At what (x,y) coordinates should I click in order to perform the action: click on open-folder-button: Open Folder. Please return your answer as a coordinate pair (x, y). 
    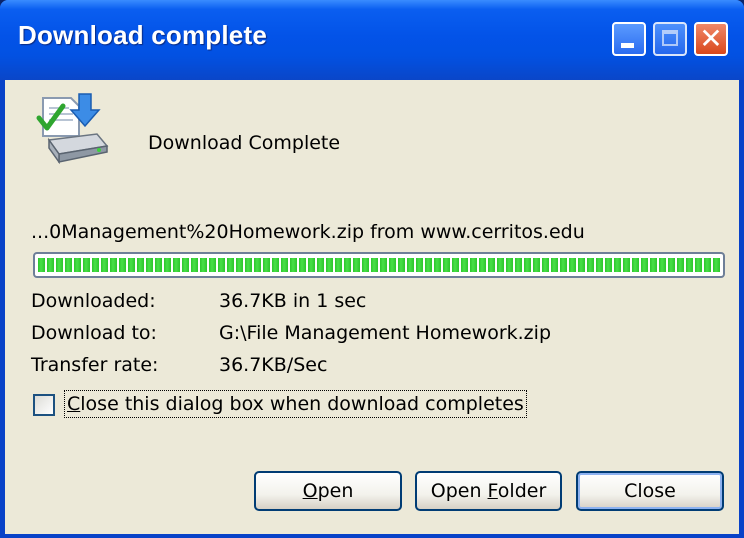
    Looking at the image, I should click on (488, 491).